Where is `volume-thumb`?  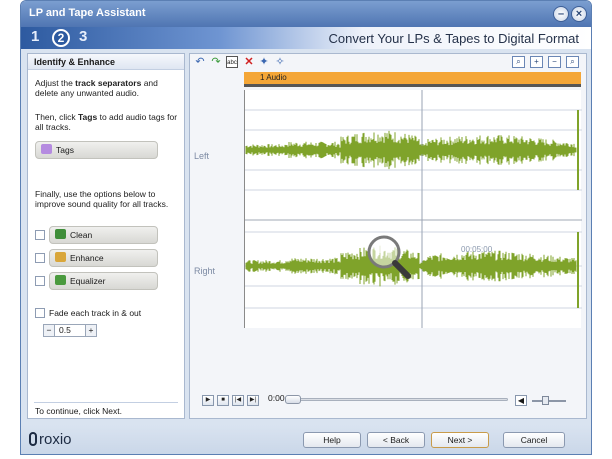 volume-thumb is located at coordinates (545, 400).